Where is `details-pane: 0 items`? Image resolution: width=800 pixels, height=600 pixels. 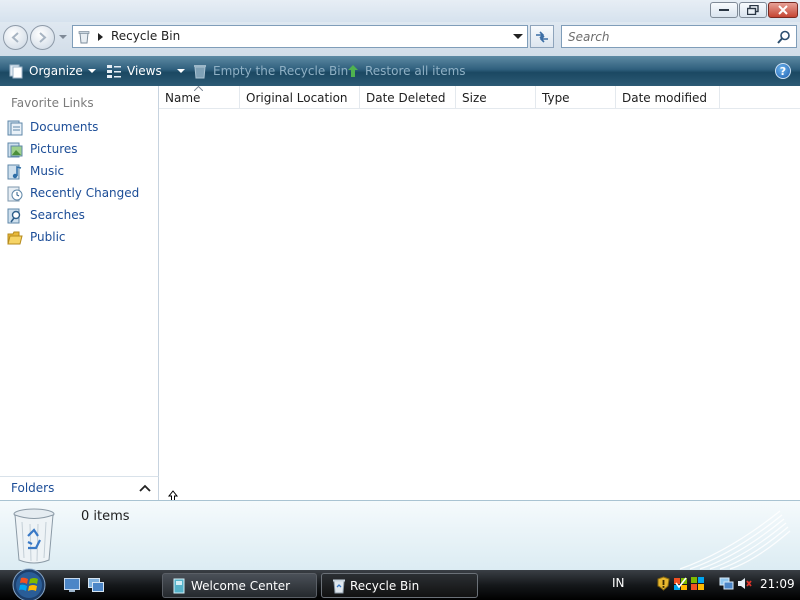 details-pane: 0 items is located at coordinates (400, 535).